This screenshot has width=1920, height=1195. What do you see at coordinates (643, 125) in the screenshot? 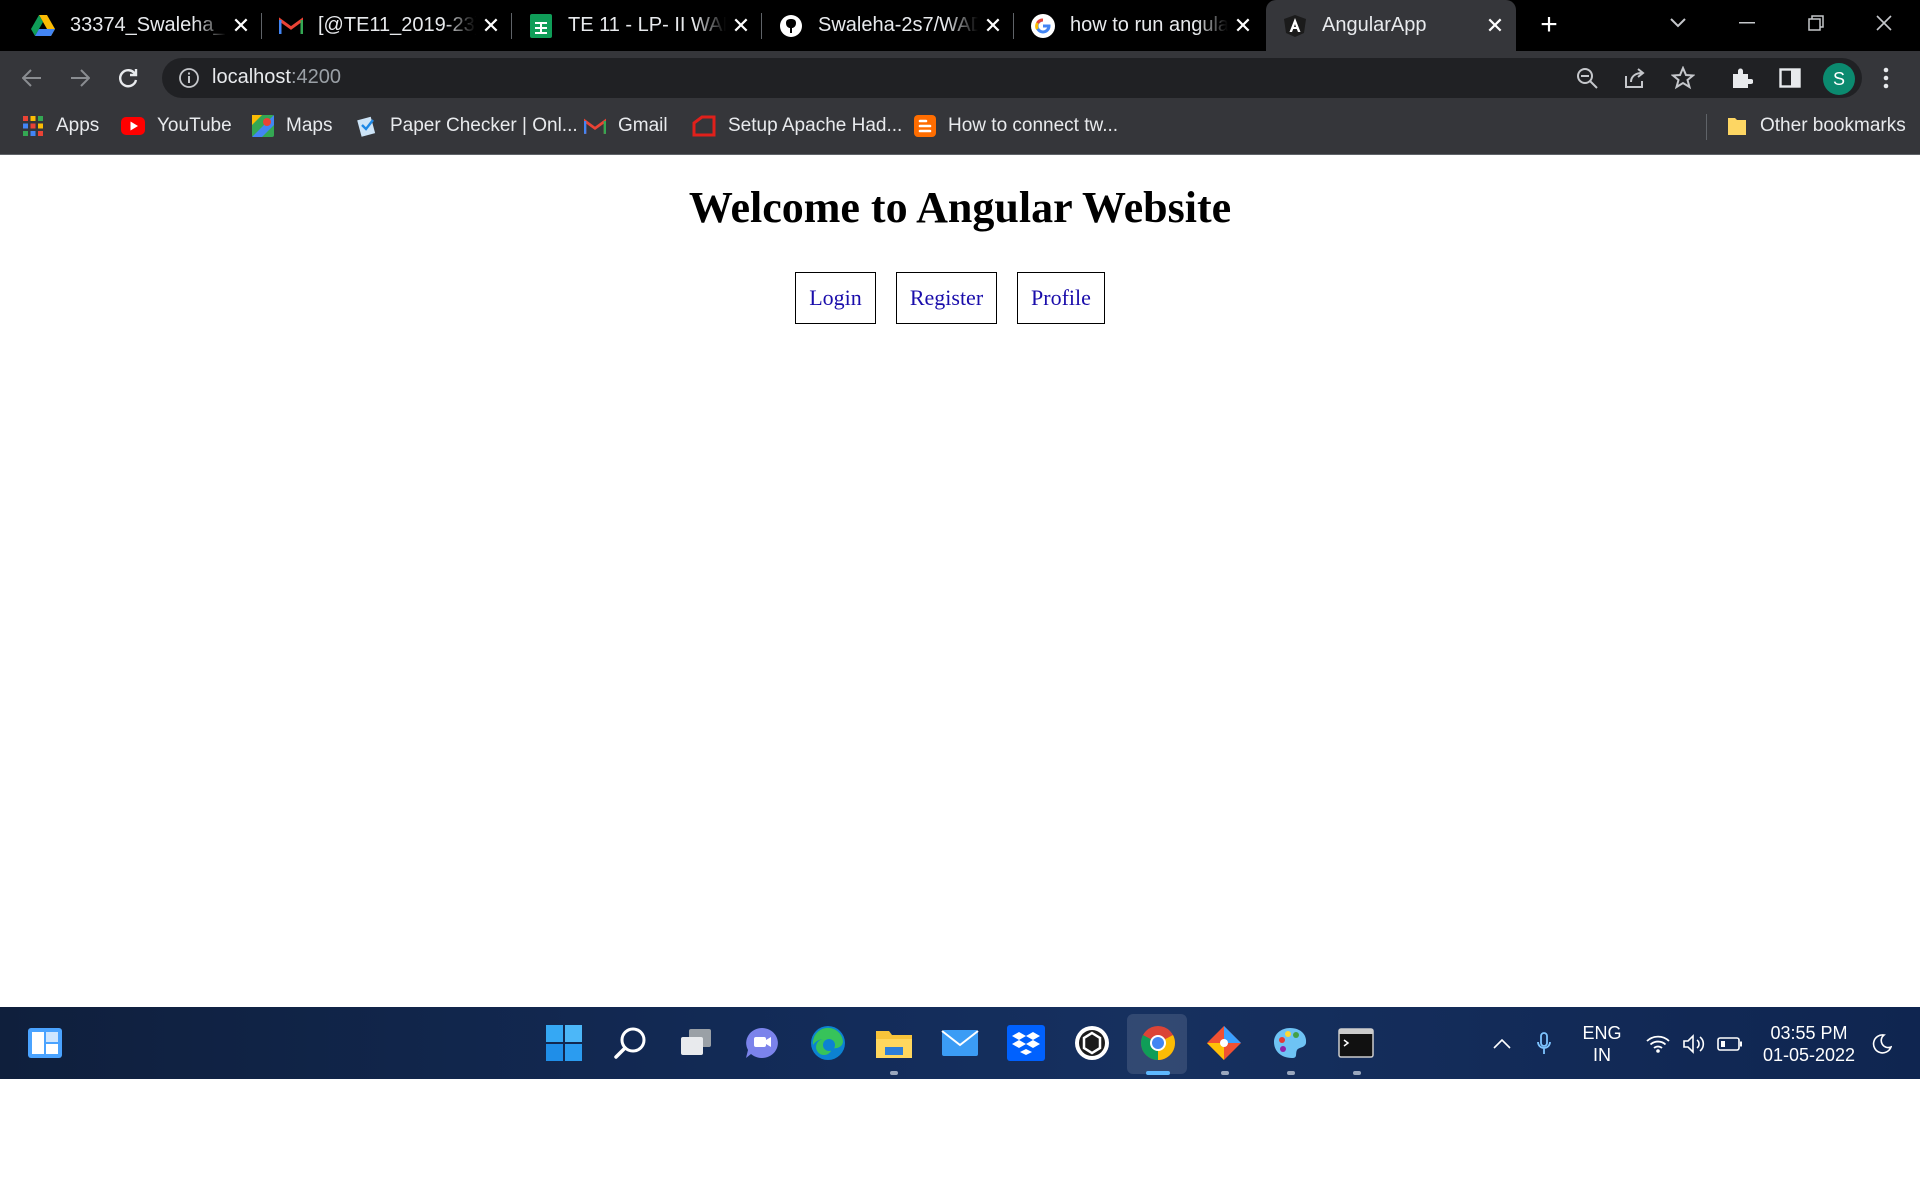
I see `bookmark-label: Gmail` at bounding box center [643, 125].